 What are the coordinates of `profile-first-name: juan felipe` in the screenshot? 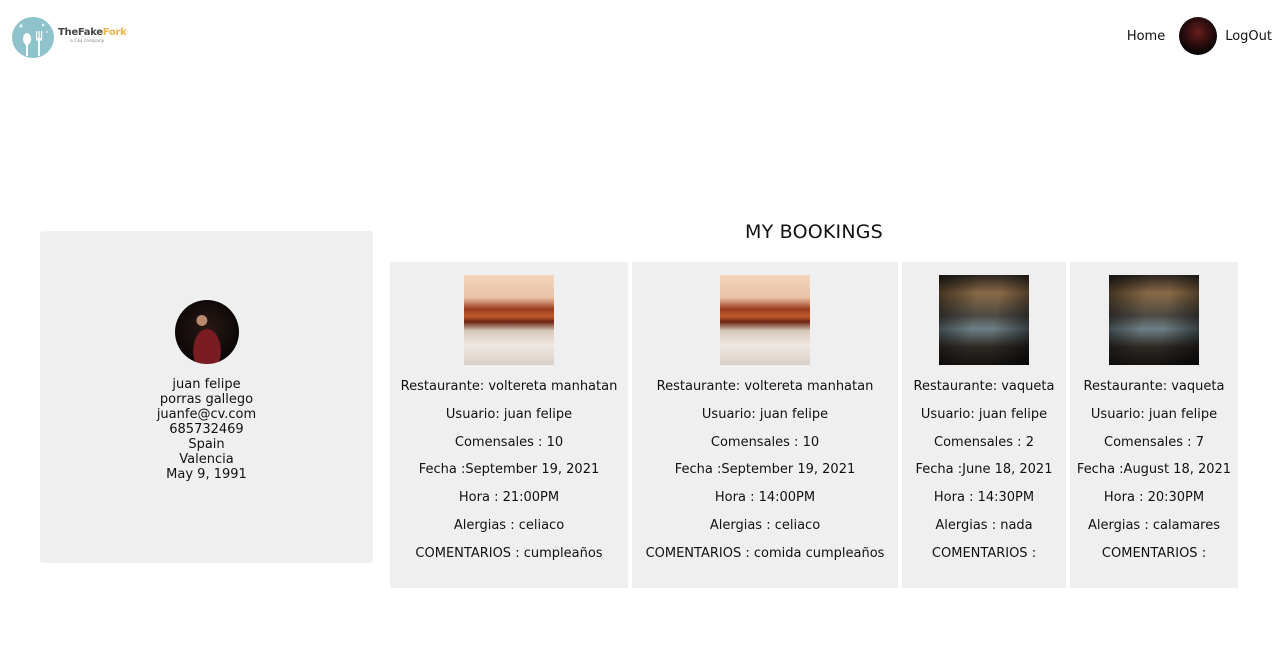 It's located at (206, 384).